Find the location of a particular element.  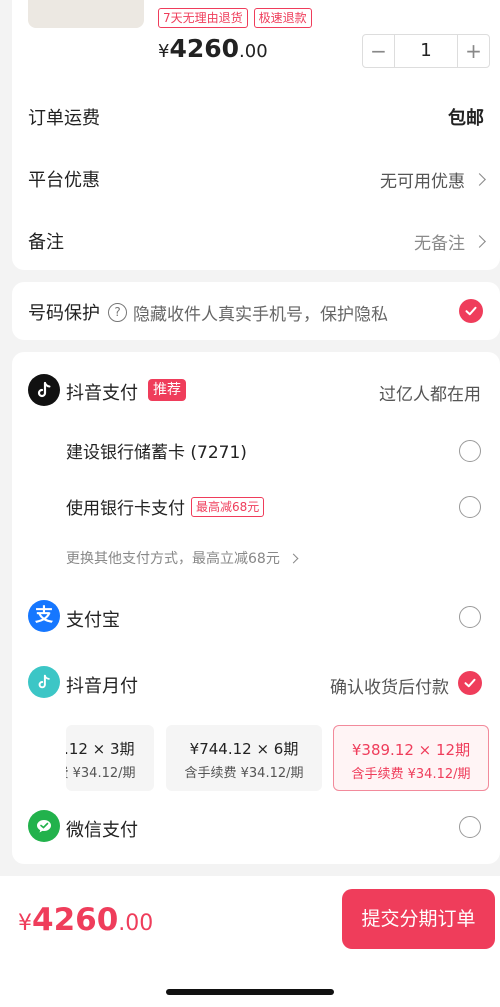

plan-6-amount: ¥744.12 × 6期 is located at coordinates (244, 749).